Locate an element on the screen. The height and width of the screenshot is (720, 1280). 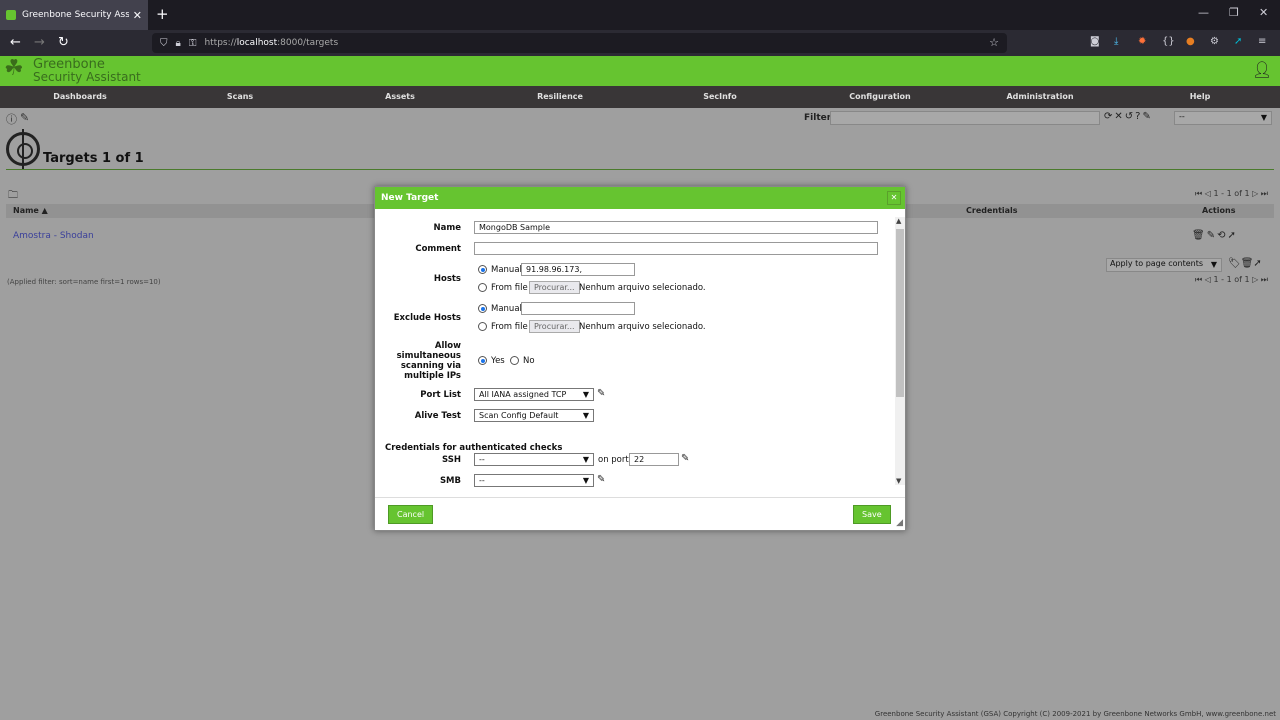
mouse-cursor-icon: ↖ is located at coordinates (865, 312).